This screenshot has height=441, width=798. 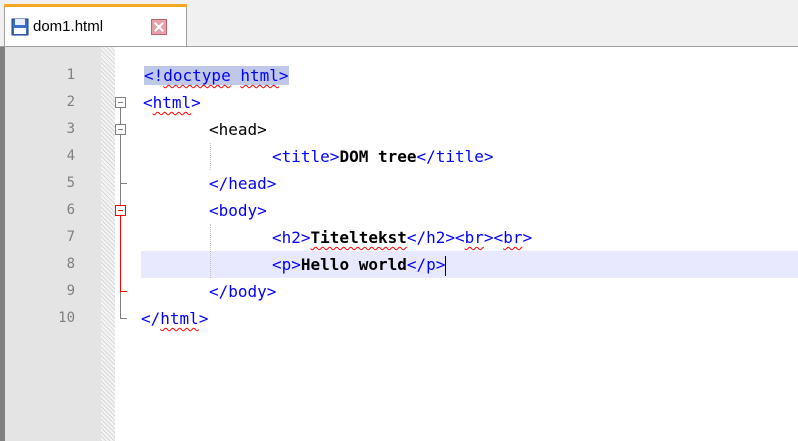 I want to click on line-number: 9, so click(x=70, y=291).